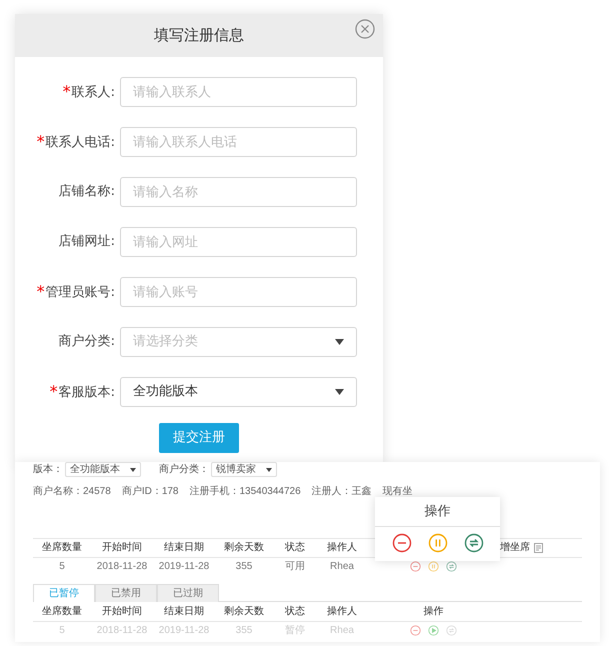 This screenshot has height=646, width=613. Describe the element at coordinates (86, 242) in the screenshot. I see `field-label: 店铺网址:` at that location.